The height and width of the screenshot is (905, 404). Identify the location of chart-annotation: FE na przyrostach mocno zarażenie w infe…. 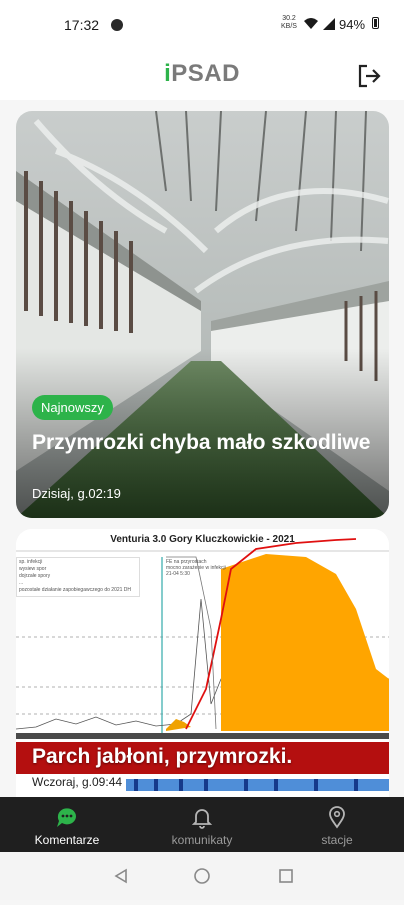
(196, 568).